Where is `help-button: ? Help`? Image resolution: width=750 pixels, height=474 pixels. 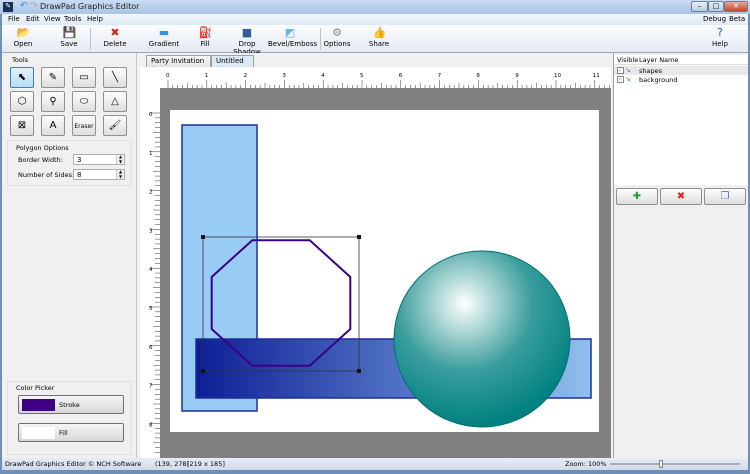 help-button: ? Help is located at coordinates (720, 39).